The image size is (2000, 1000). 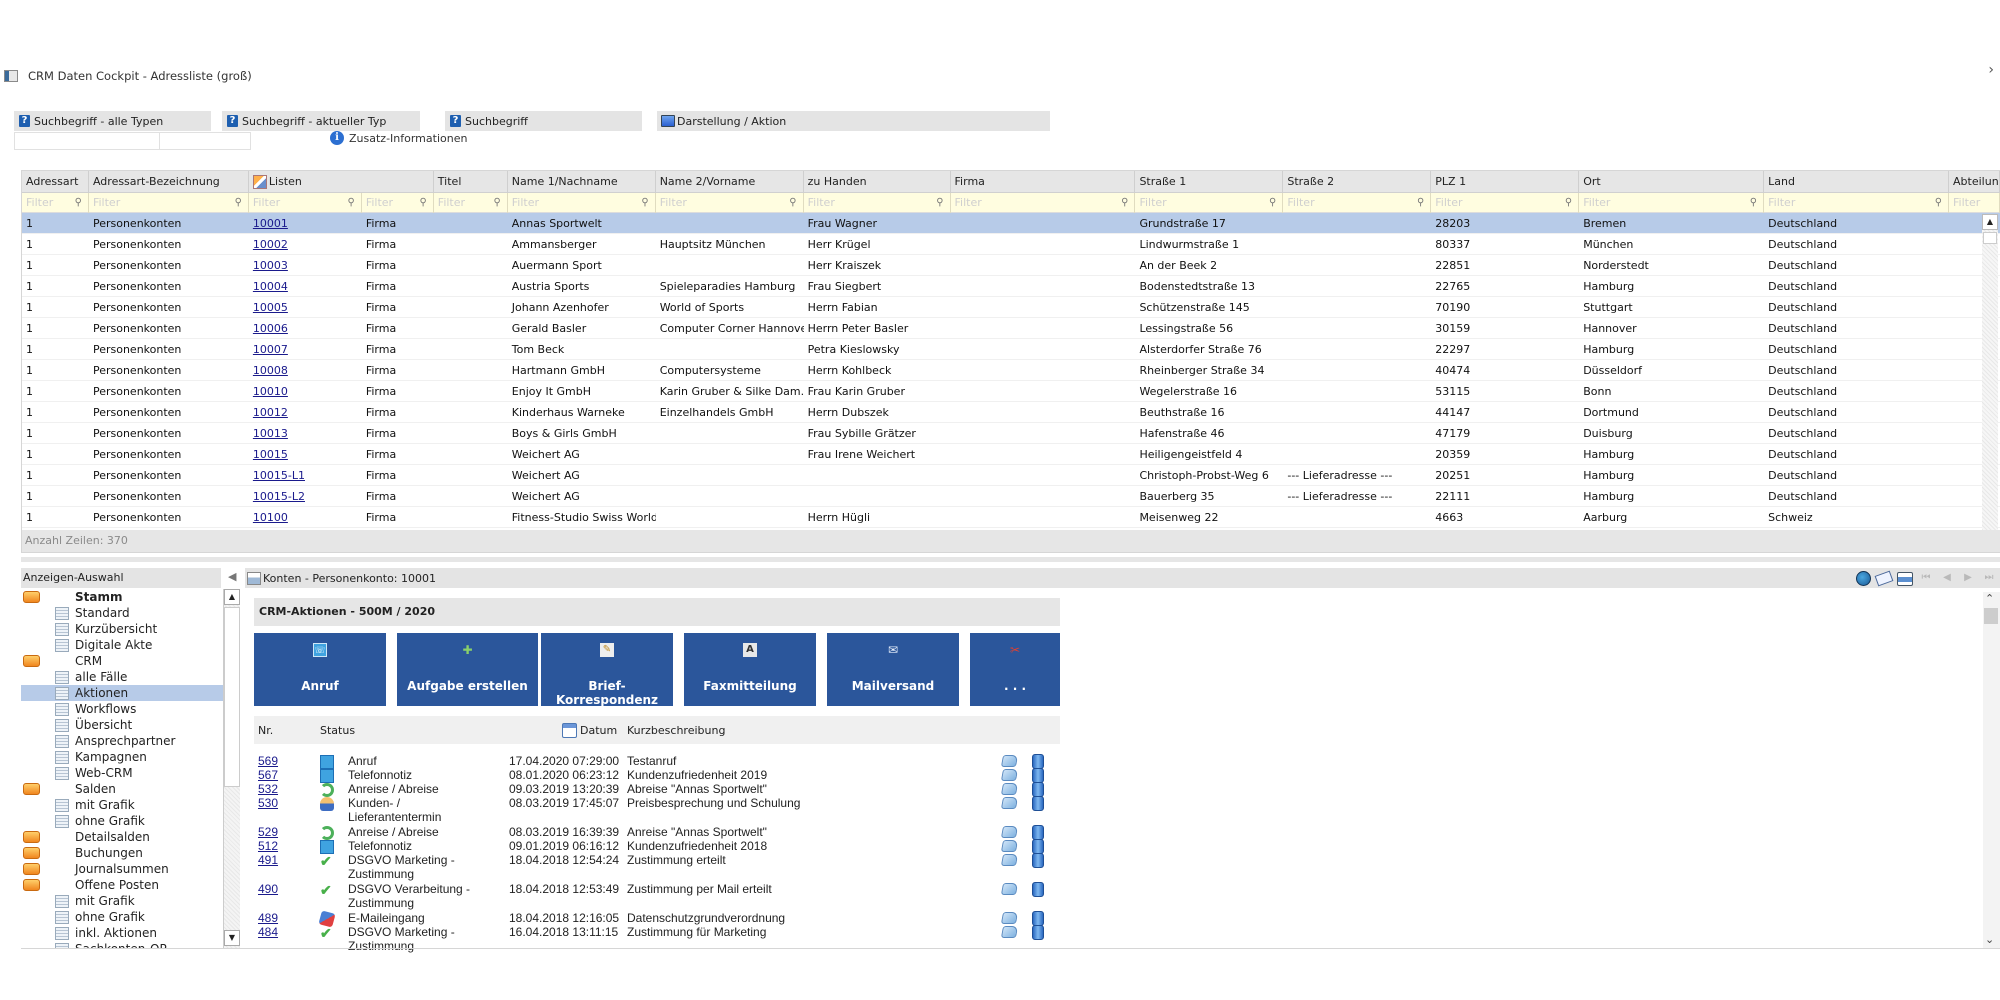 I want to click on scroll-up-arrow-icon: ▲, so click(x=232, y=597).